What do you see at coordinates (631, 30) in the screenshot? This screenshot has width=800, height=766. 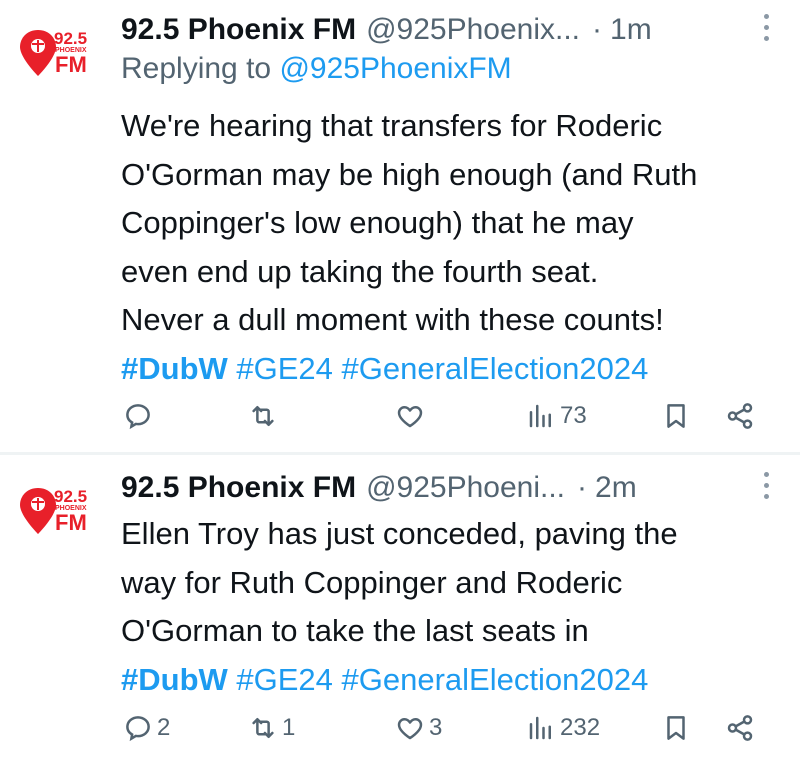 I see `timestamp: 1m` at bounding box center [631, 30].